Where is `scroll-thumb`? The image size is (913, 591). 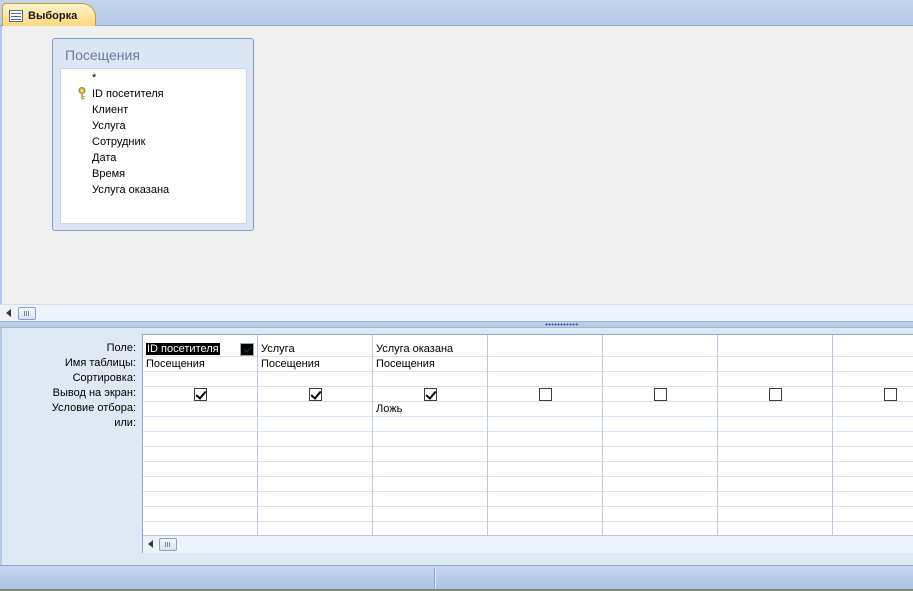
scroll-thumb is located at coordinates (168, 544).